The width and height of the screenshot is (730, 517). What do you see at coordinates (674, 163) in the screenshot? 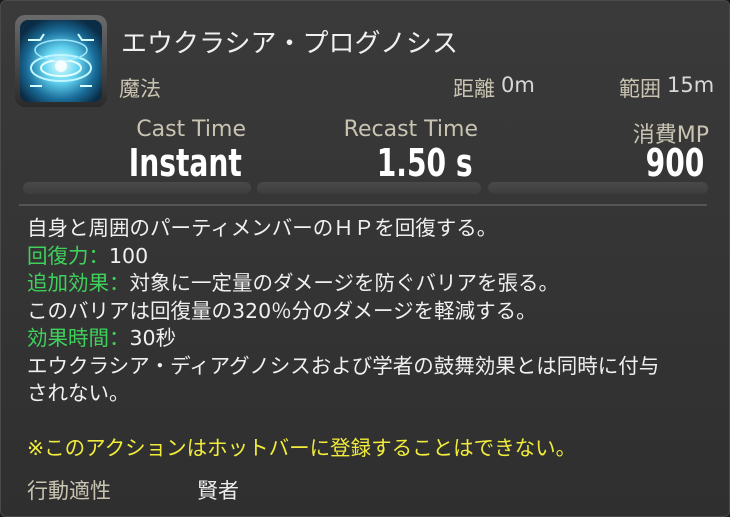
I see `mp-cost-value: 900` at bounding box center [674, 163].